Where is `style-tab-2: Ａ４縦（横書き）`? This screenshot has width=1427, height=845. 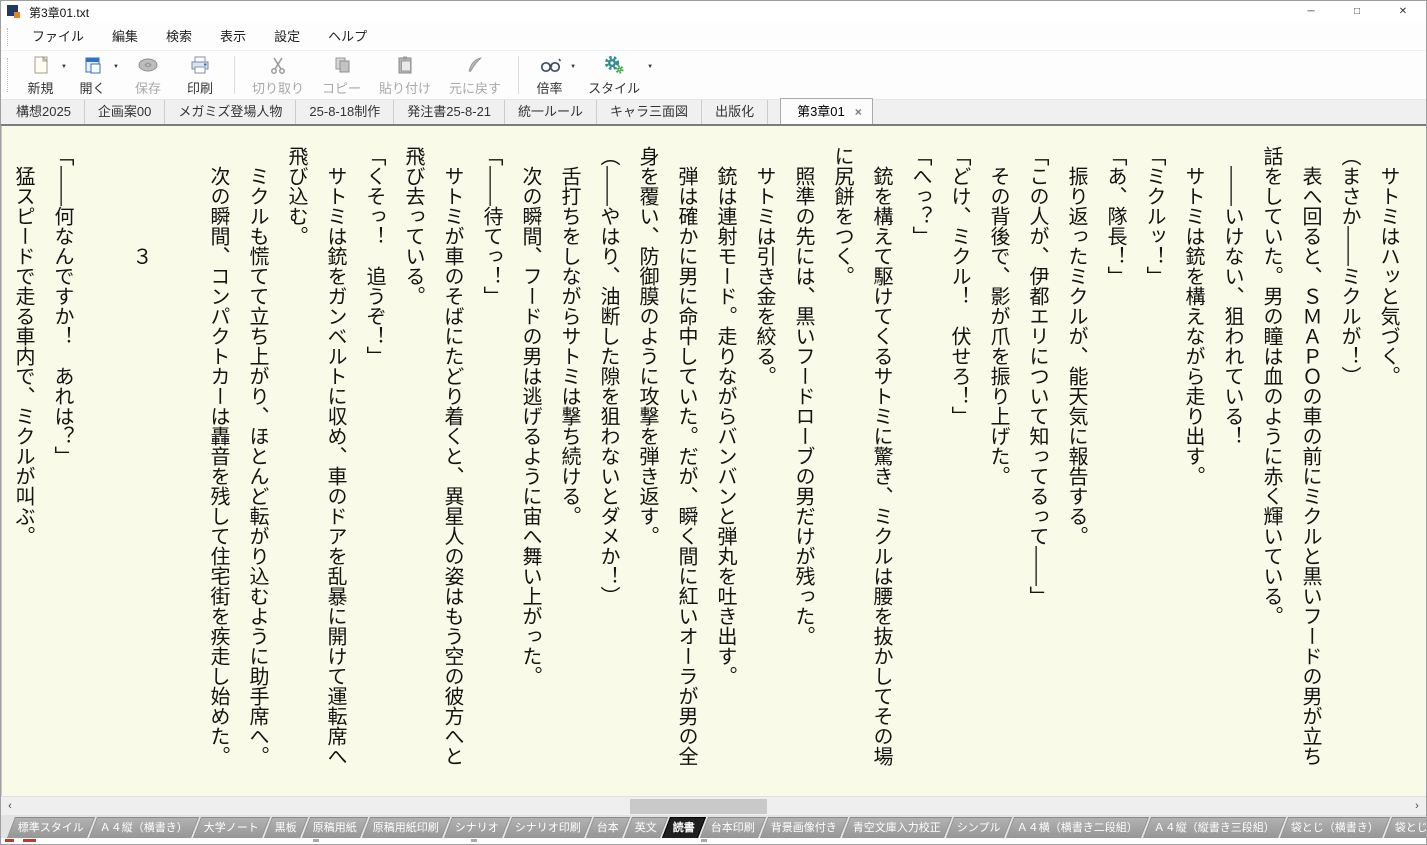
style-tab-2: Ａ４縦（横書き） is located at coordinates (144, 827).